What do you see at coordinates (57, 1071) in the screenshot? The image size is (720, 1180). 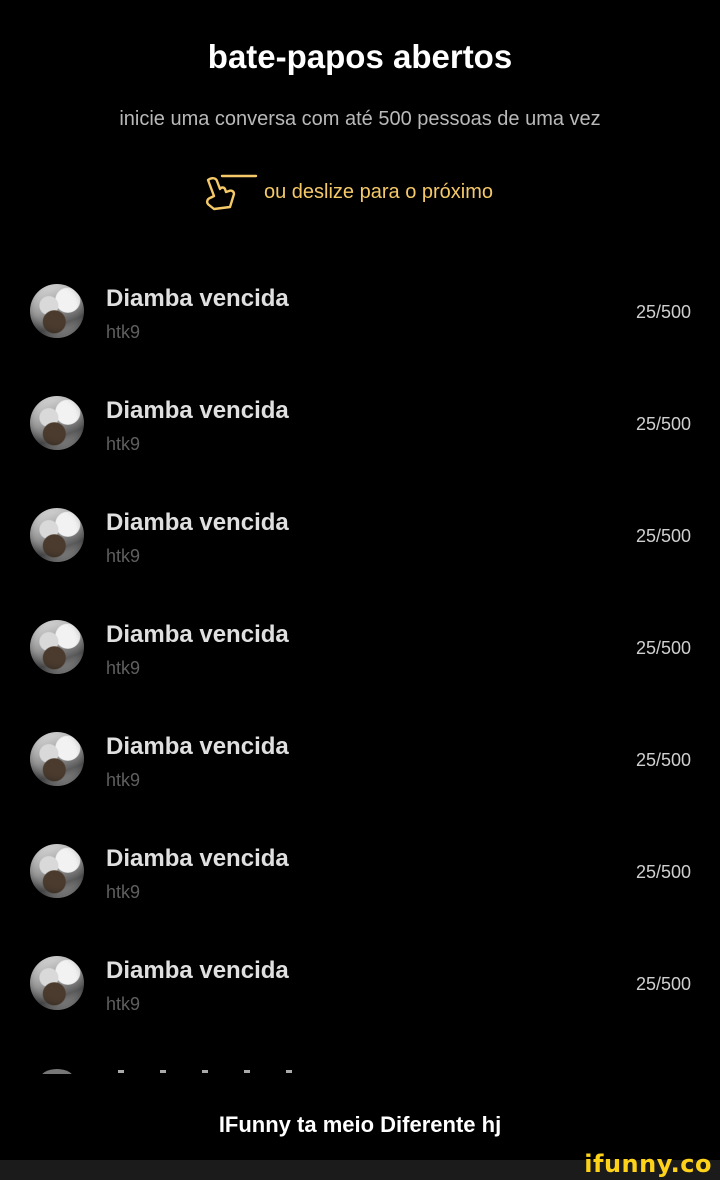 I see `partial-avatar` at bounding box center [57, 1071].